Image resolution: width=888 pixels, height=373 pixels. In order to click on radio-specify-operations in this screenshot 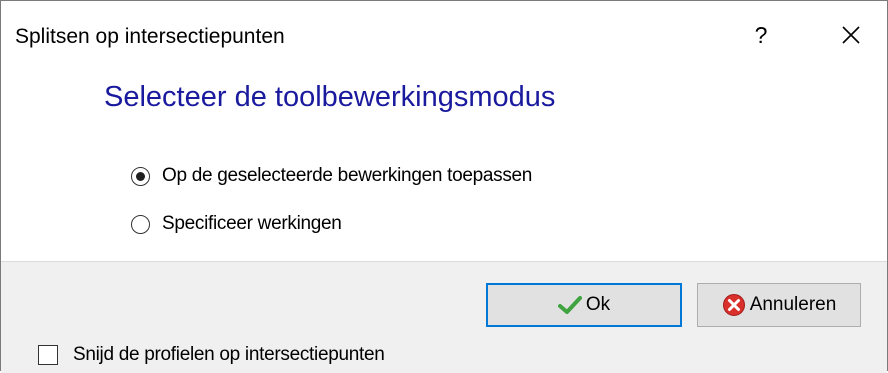, I will do `click(140, 224)`.